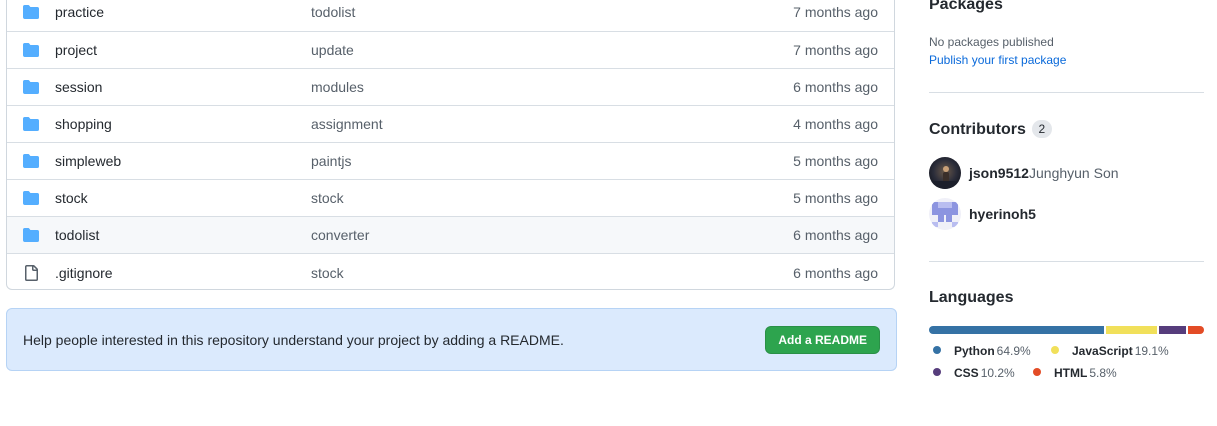  I want to click on file-row-stock: stock stock 5 months ago, so click(450, 198).